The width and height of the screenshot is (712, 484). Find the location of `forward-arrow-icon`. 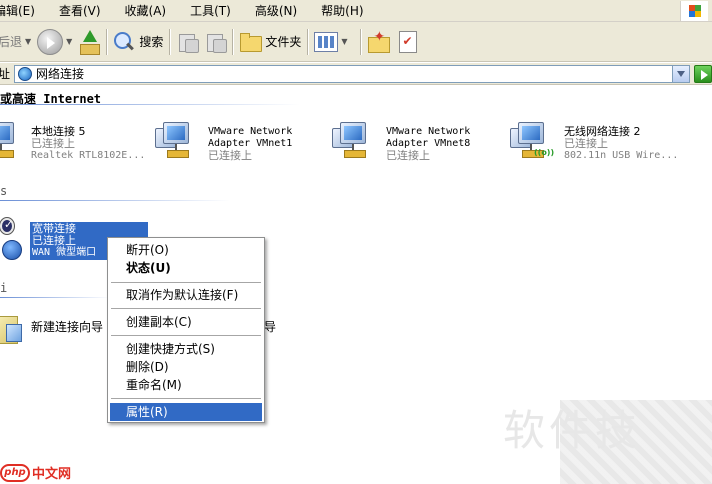

forward-arrow-icon is located at coordinates (50, 41).